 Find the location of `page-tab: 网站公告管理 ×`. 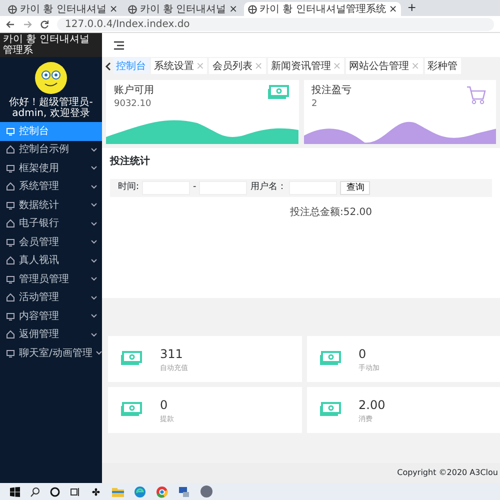

page-tab: 网站公告管理 × is located at coordinates (384, 66).